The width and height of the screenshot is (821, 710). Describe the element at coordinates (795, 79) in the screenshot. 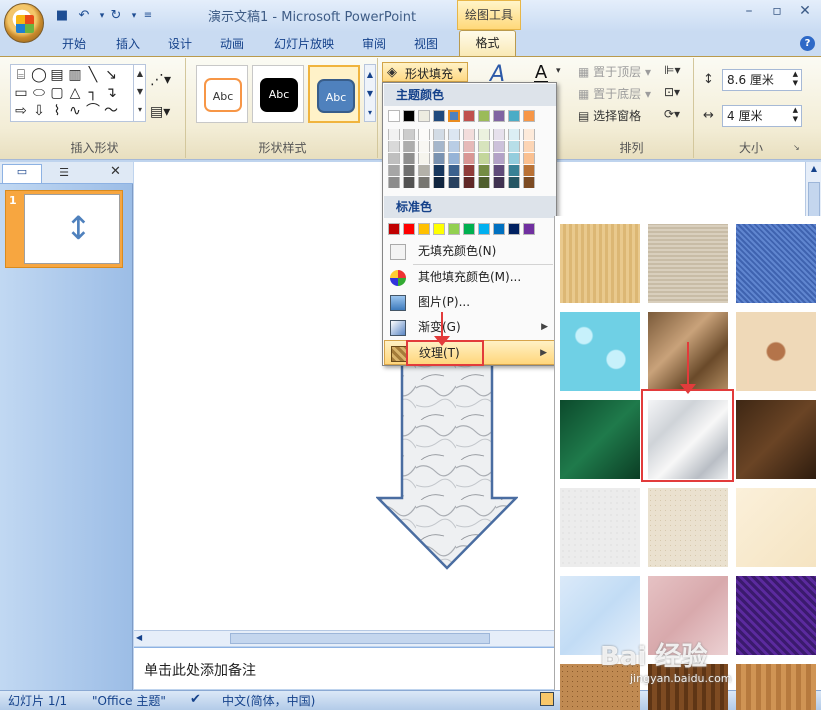

I see `spinner-icon: ▲ ▼` at that location.